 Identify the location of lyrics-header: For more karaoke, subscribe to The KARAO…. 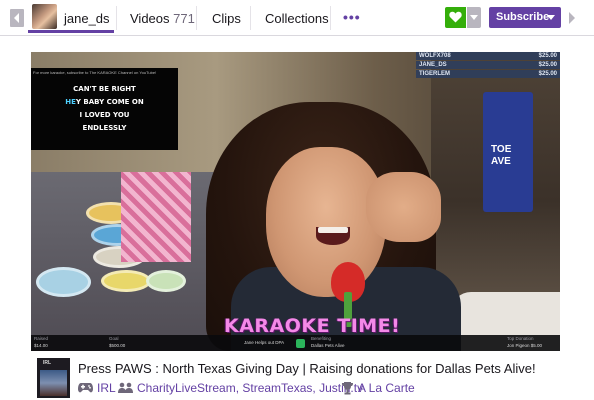
(95, 72).